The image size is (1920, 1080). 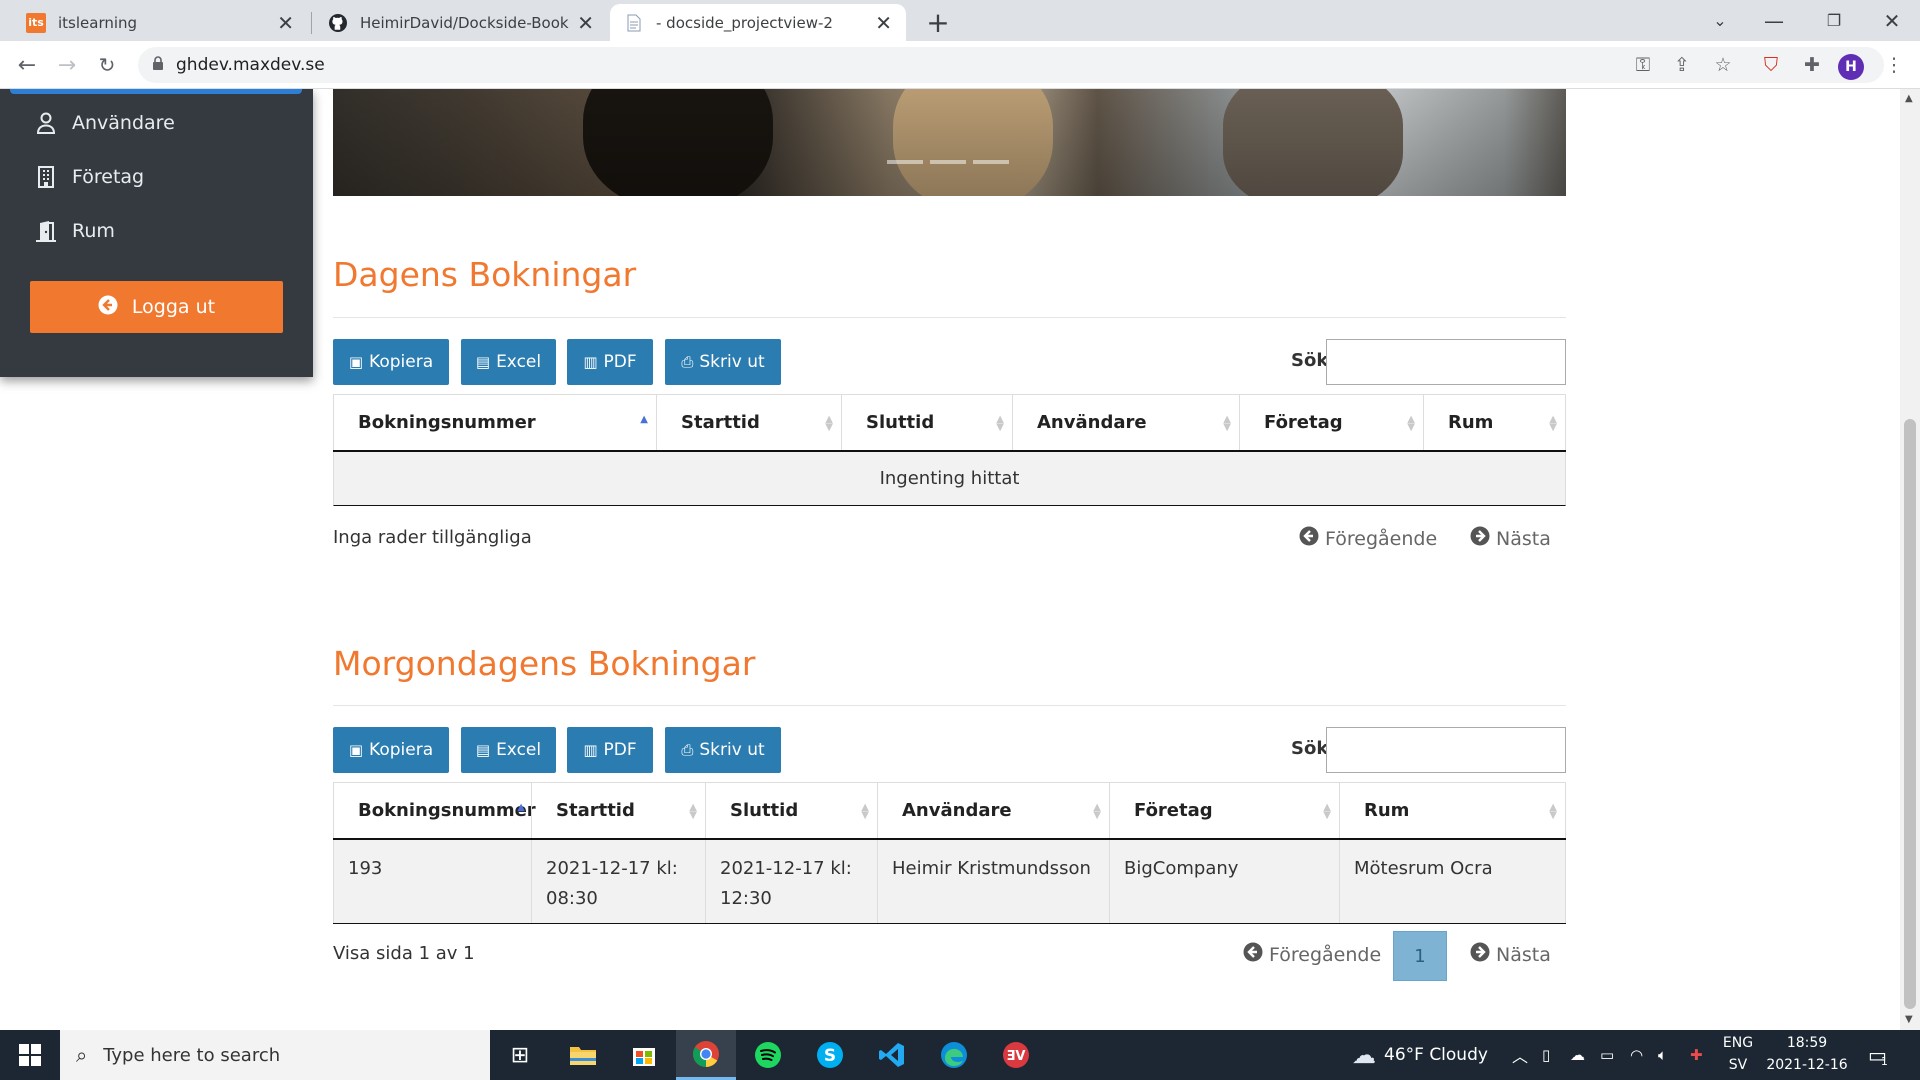 I want to click on column-label: Rum, so click(x=1387, y=810).